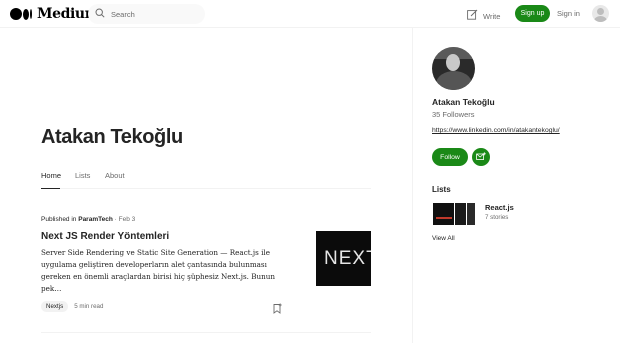 Image resolution: width=620 pixels, height=343 pixels. What do you see at coordinates (347, 258) in the screenshot?
I see `thumbnail-text: NEXT.` at bounding box center [347, 258].